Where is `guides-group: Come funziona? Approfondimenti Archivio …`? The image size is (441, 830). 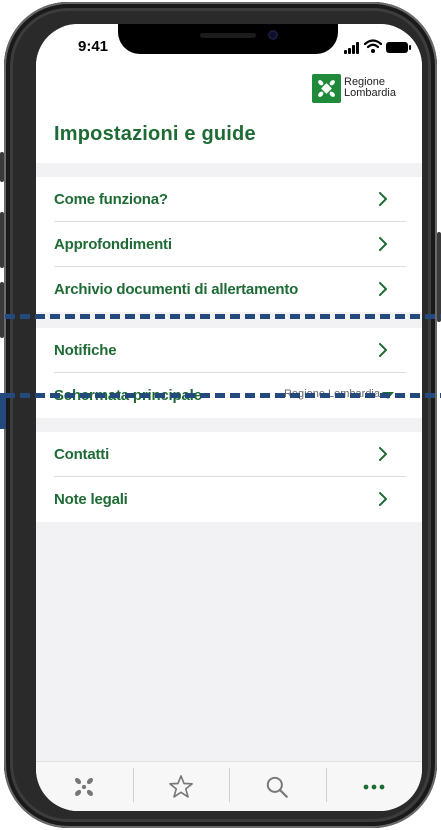 guides-group: Come funziona? Approfondimenti Archivio … is located at coordinates (229, 244).